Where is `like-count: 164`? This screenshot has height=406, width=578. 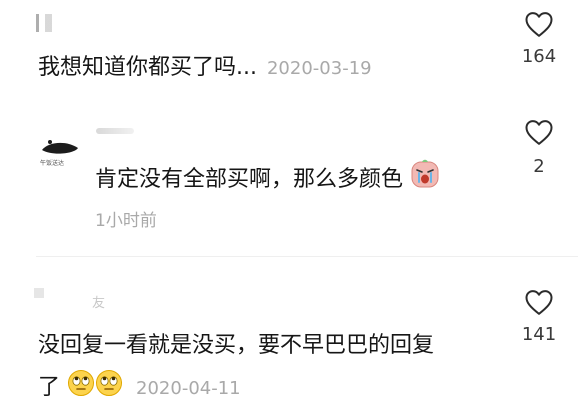 like-count: 164 is located at coordinates (539, 56).